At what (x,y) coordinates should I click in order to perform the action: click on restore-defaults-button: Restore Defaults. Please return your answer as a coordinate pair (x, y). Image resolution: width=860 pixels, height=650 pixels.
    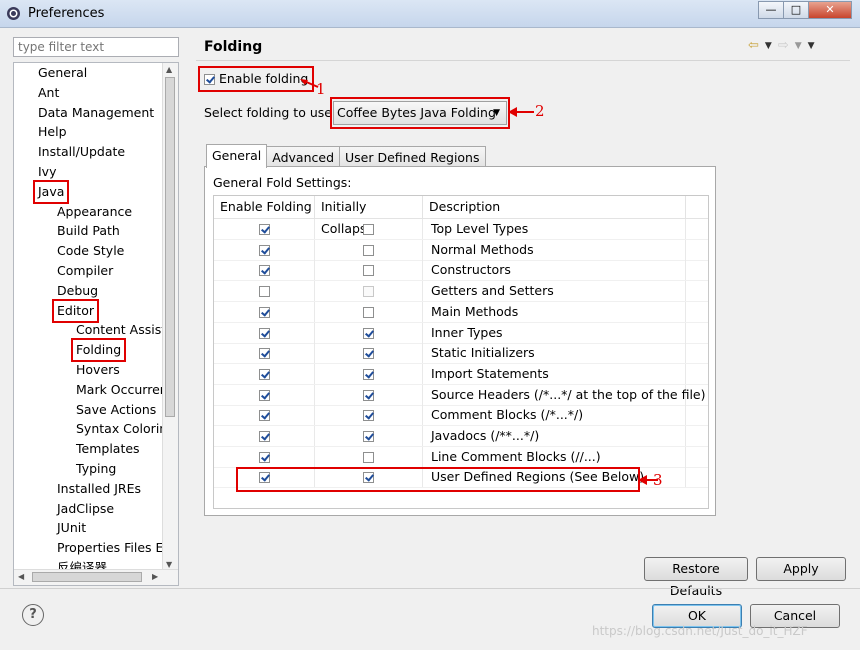
    Looking at the image, I should click on (696, 577).